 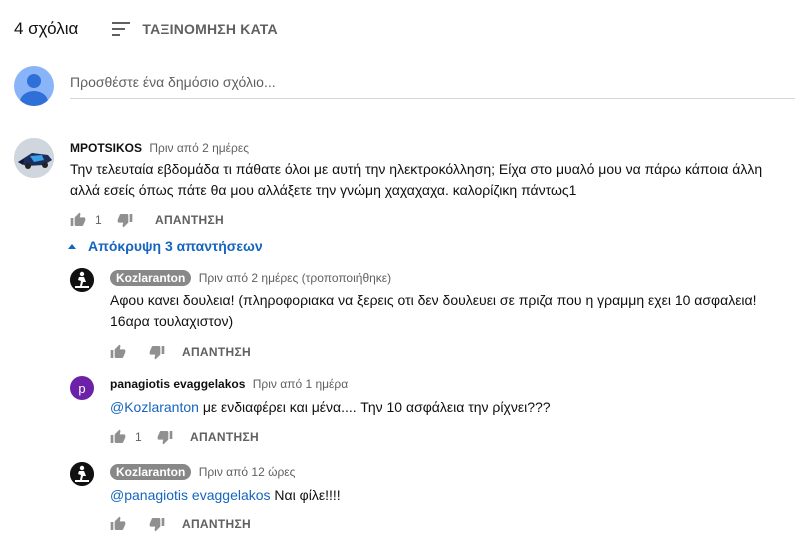 What do you see at coordinates (46, 28) in the screenshot?
I see `comment-count: 4 σχόλια` at bounding box center [46, 28].